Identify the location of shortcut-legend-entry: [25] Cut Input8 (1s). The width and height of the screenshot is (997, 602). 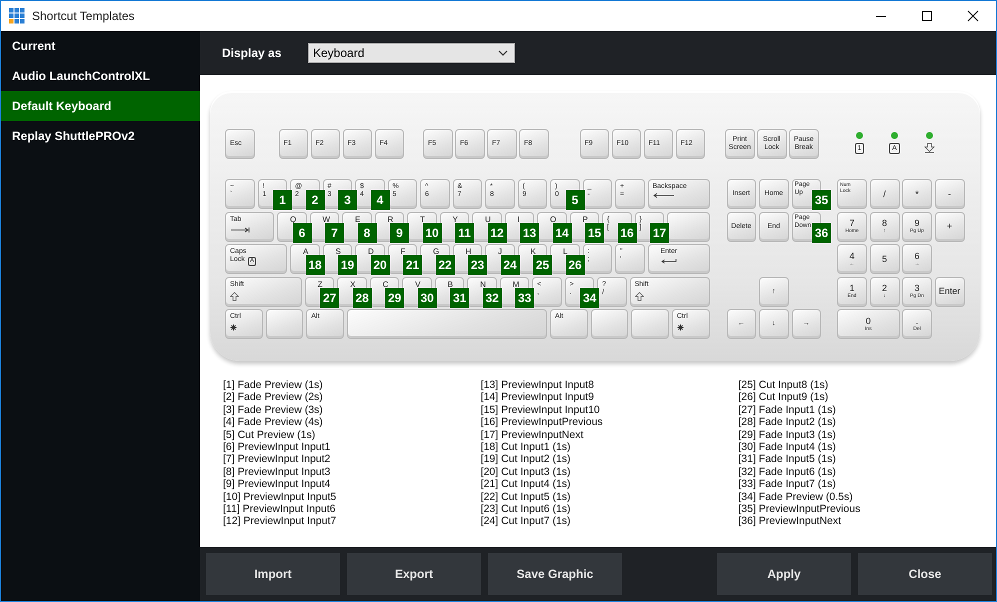
(783, 385).